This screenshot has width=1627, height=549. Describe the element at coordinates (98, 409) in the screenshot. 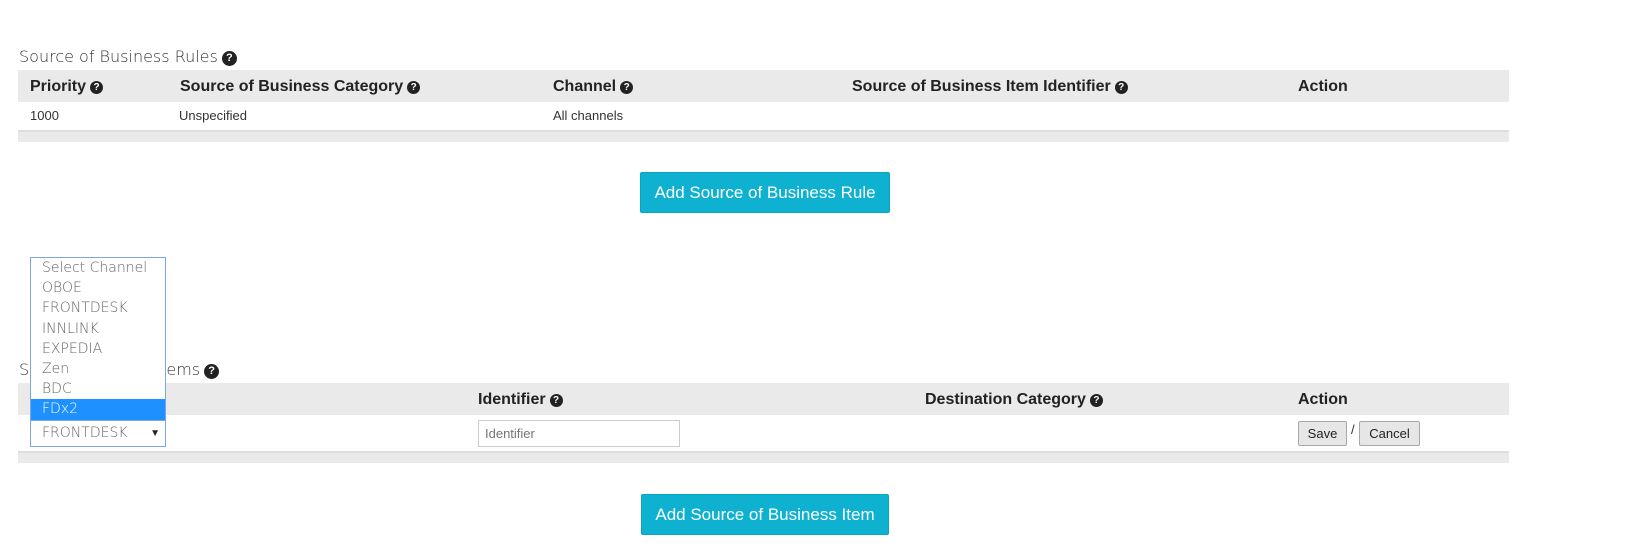

I see `dropdown-option-highlighted: FDx2` at that location.